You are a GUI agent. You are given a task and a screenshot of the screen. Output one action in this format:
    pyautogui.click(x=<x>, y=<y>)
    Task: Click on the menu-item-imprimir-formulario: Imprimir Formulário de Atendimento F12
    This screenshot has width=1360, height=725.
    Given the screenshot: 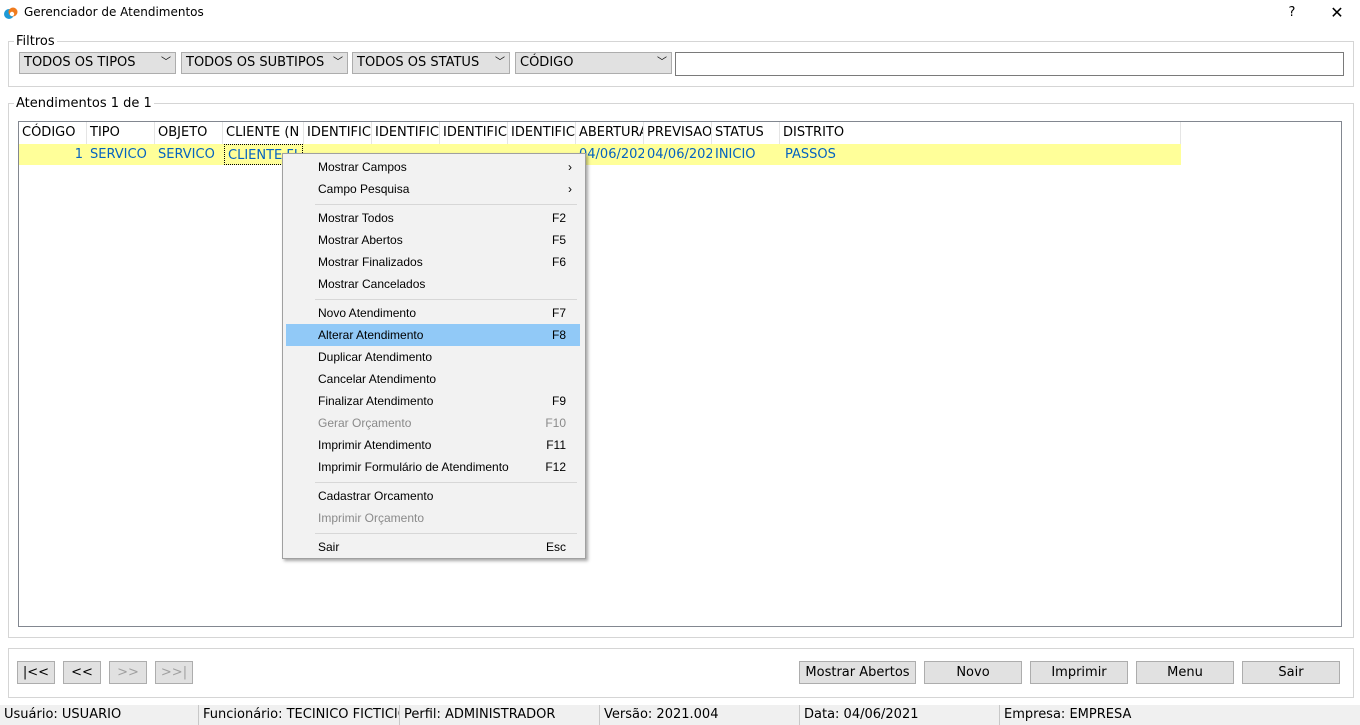 What is the action you would take?
    pyautogui.click(x=433, y=467)
    